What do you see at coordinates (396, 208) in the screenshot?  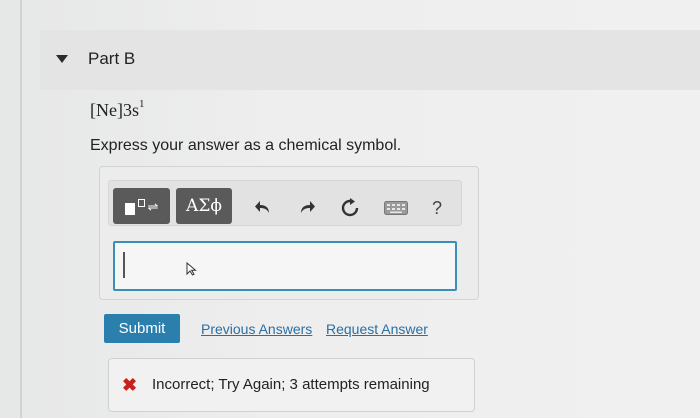 I see `keyboard-icon` at bounding box center [396, 208].